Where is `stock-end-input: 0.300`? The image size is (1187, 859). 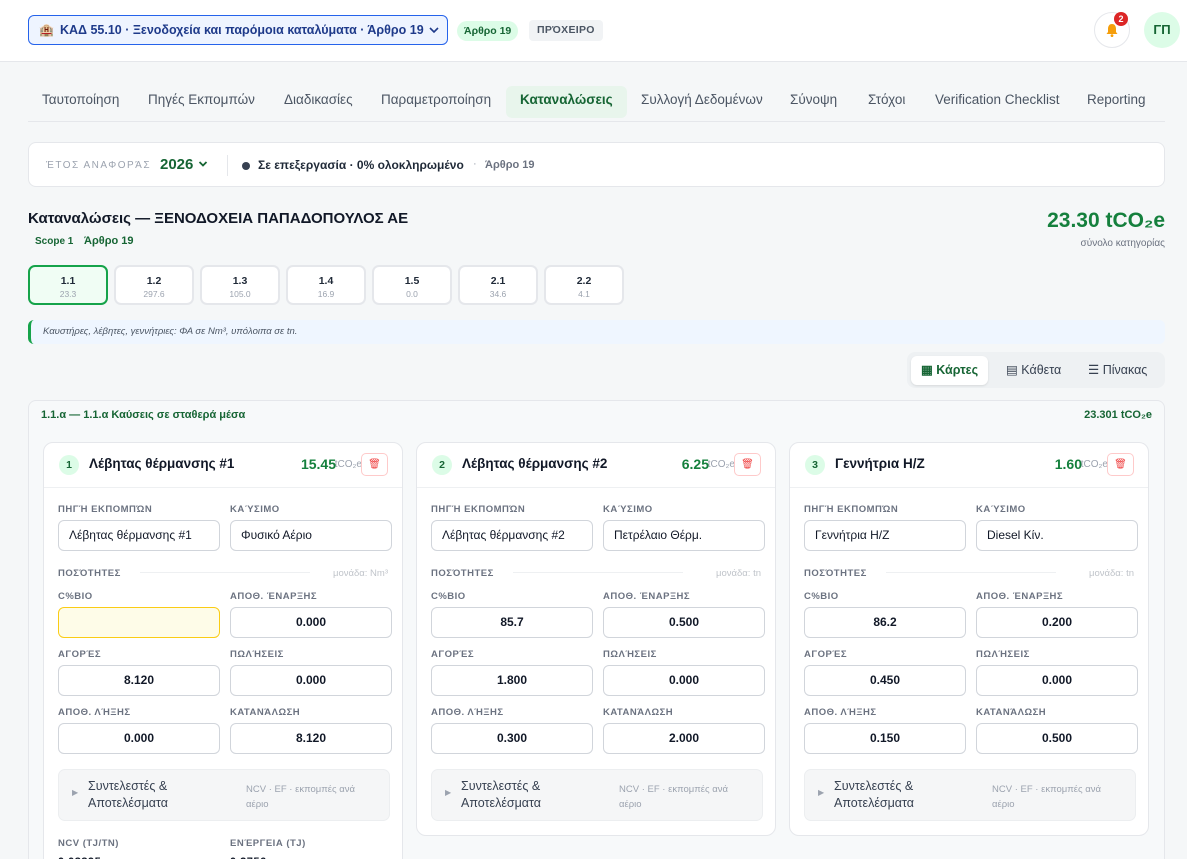 stock-end-input: 0.300 is located at coordinates (512, 738).